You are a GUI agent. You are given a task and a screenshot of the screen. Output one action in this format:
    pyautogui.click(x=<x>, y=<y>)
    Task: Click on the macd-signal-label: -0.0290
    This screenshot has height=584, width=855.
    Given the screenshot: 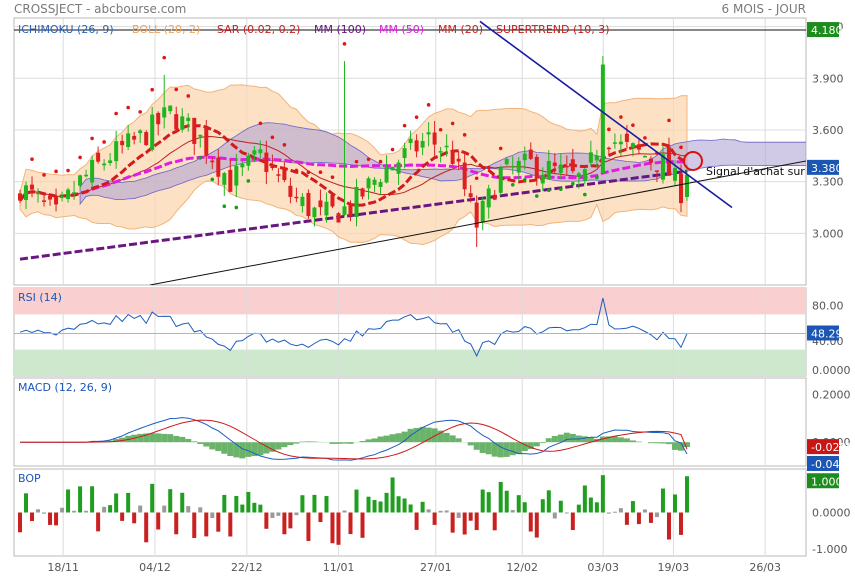 What is the action you would take?
    pyautogui.click(x=832, y=447)
    